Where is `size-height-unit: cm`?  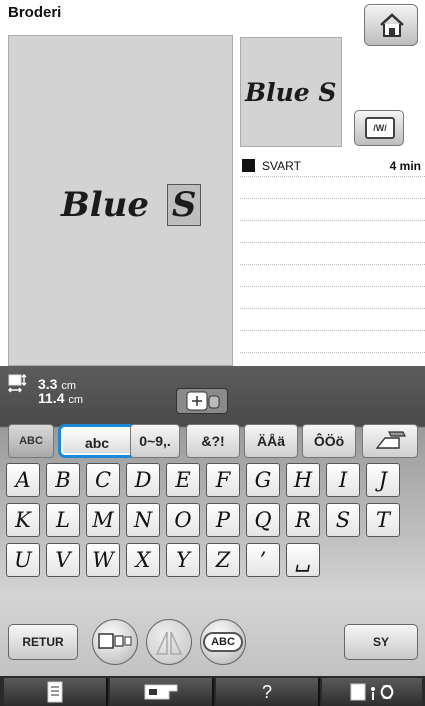
size-height-unit: cm is located at coordinates (76, 398).